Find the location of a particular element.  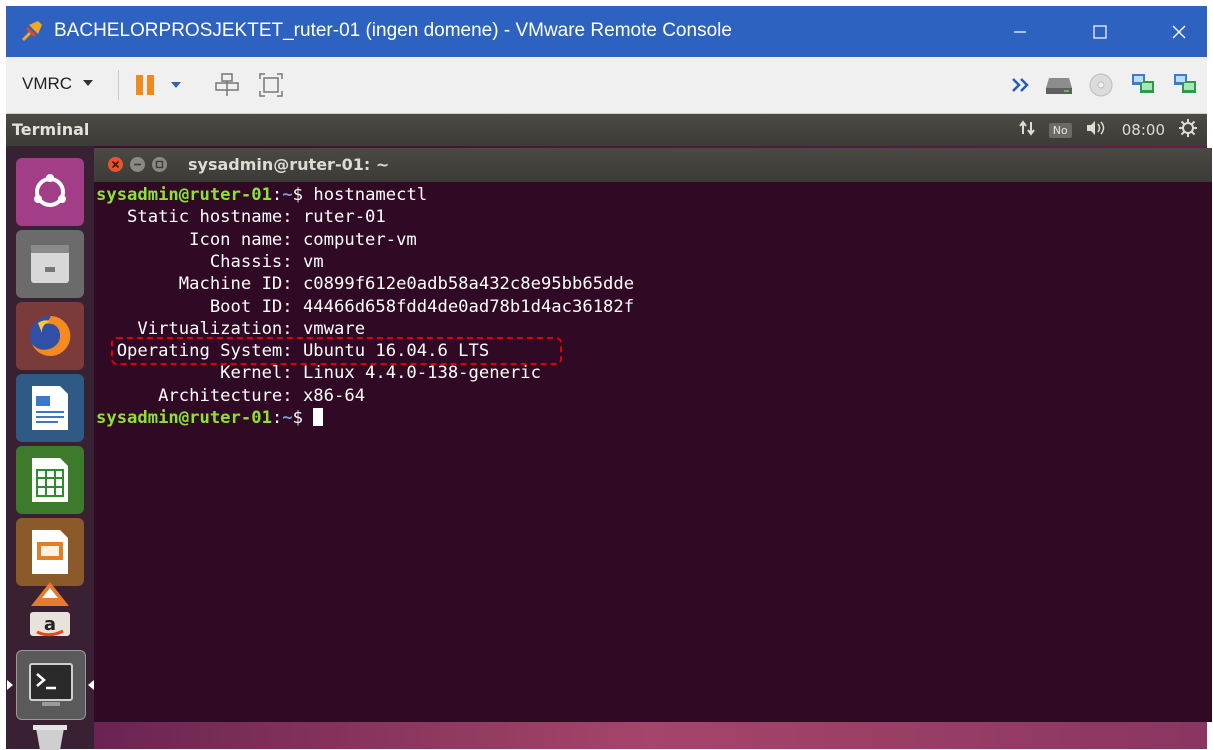

launcher-dash is located at coordinates (50, 192).